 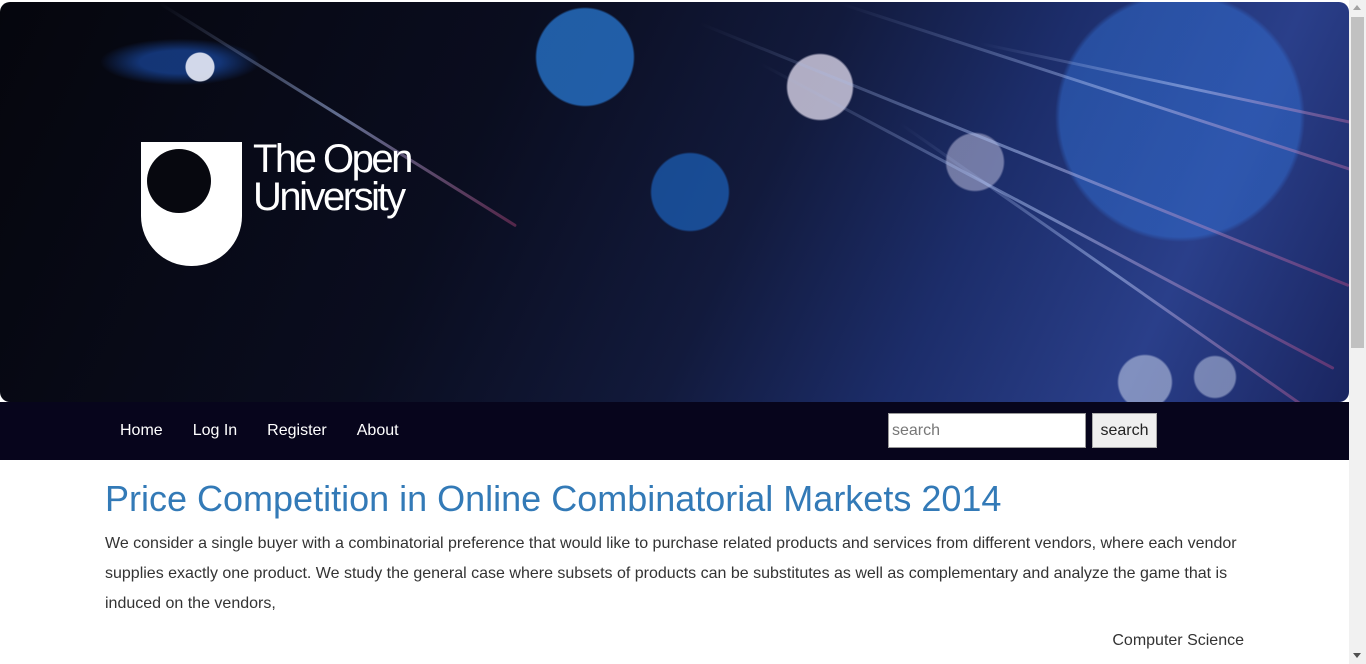 What do you see at coordinates (987, 430) in the screenshot?
I see `search-input` at bounding box center [987, 430].